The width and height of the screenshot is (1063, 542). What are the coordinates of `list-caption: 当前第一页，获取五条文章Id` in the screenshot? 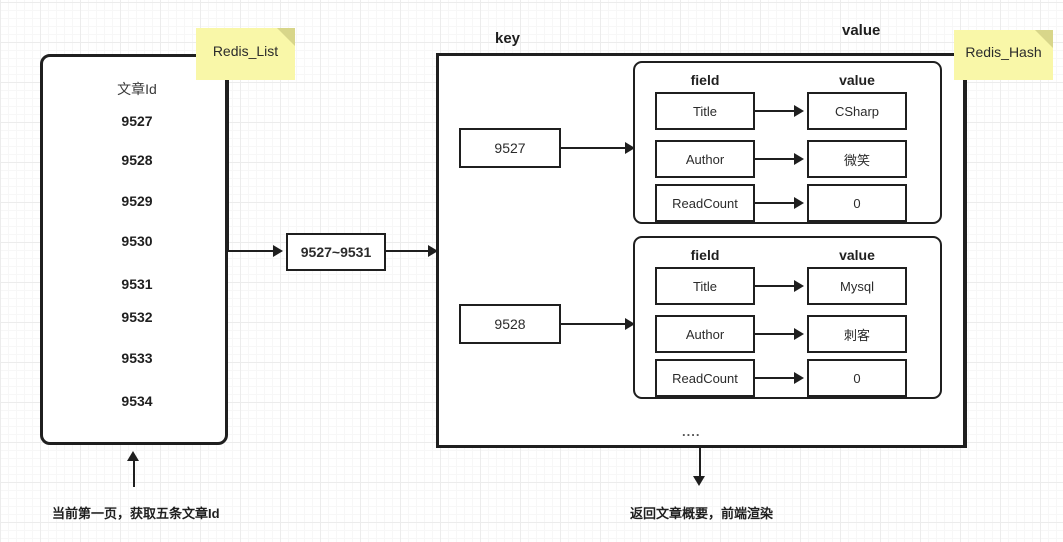 It's located at (136, 513).